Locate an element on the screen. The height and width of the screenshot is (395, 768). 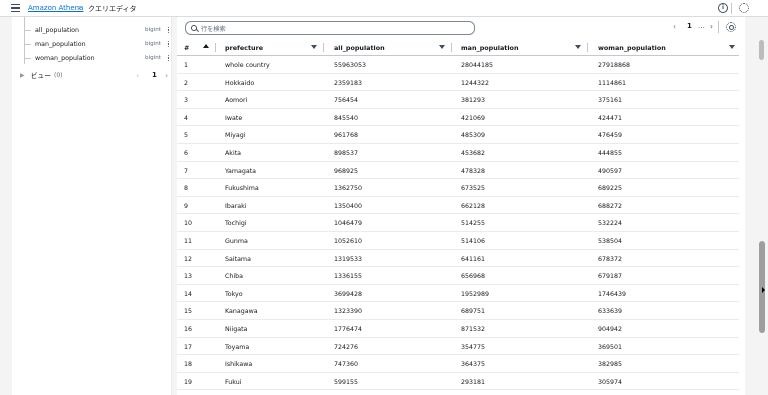
table-row: 5 Miyagi 961768 485309 476459 is located at coordinates (458, 135).